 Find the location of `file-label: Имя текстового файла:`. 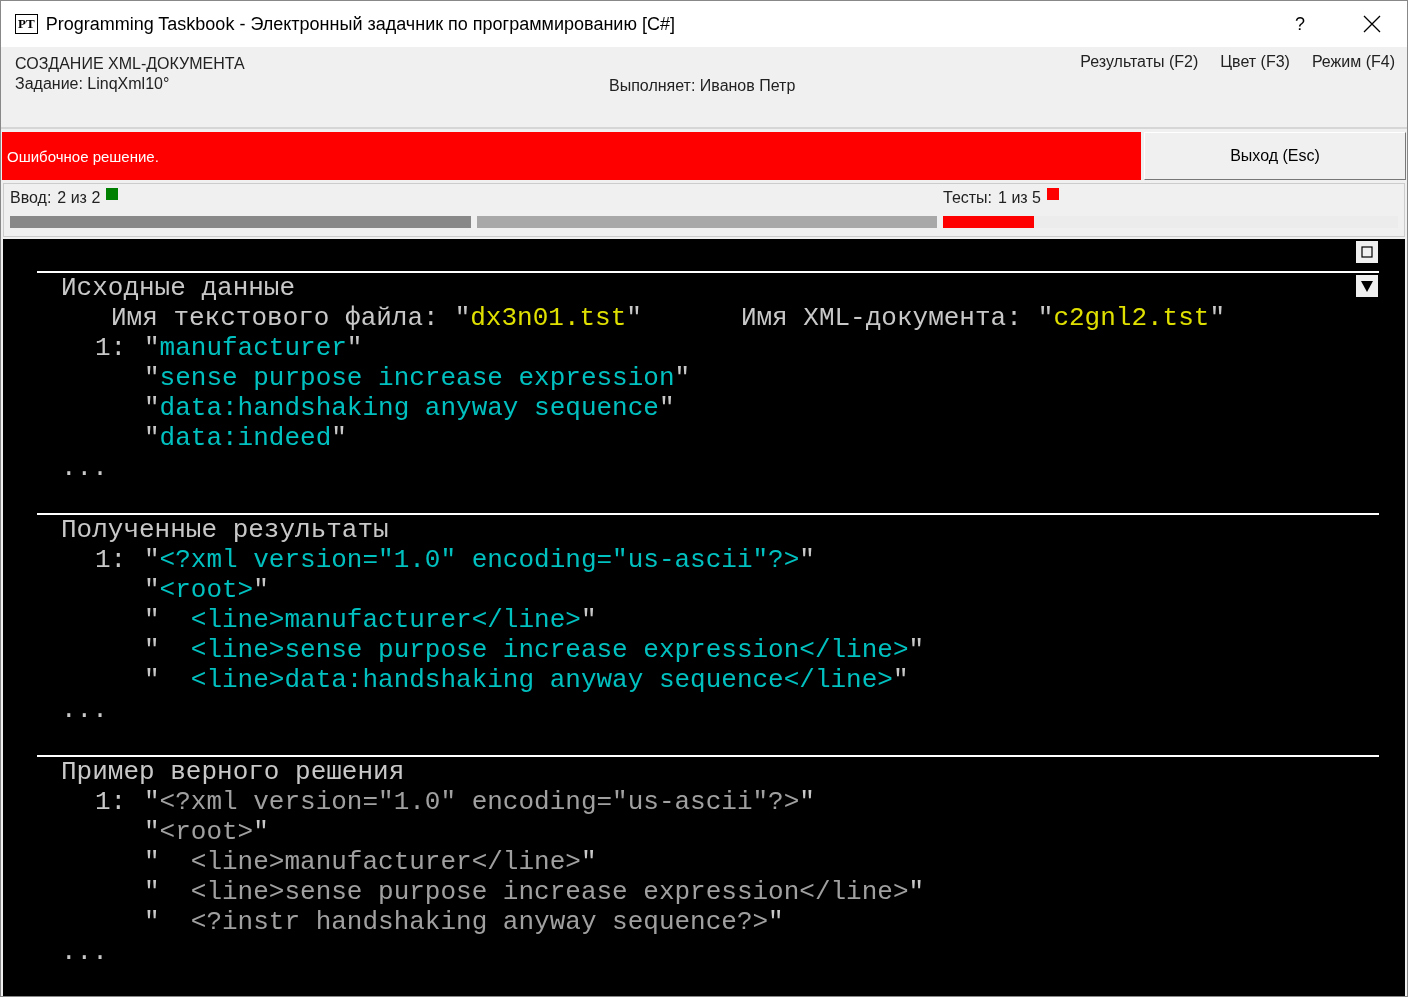

file-label: Имя текстового файла: is located at coordinates (275, 318).